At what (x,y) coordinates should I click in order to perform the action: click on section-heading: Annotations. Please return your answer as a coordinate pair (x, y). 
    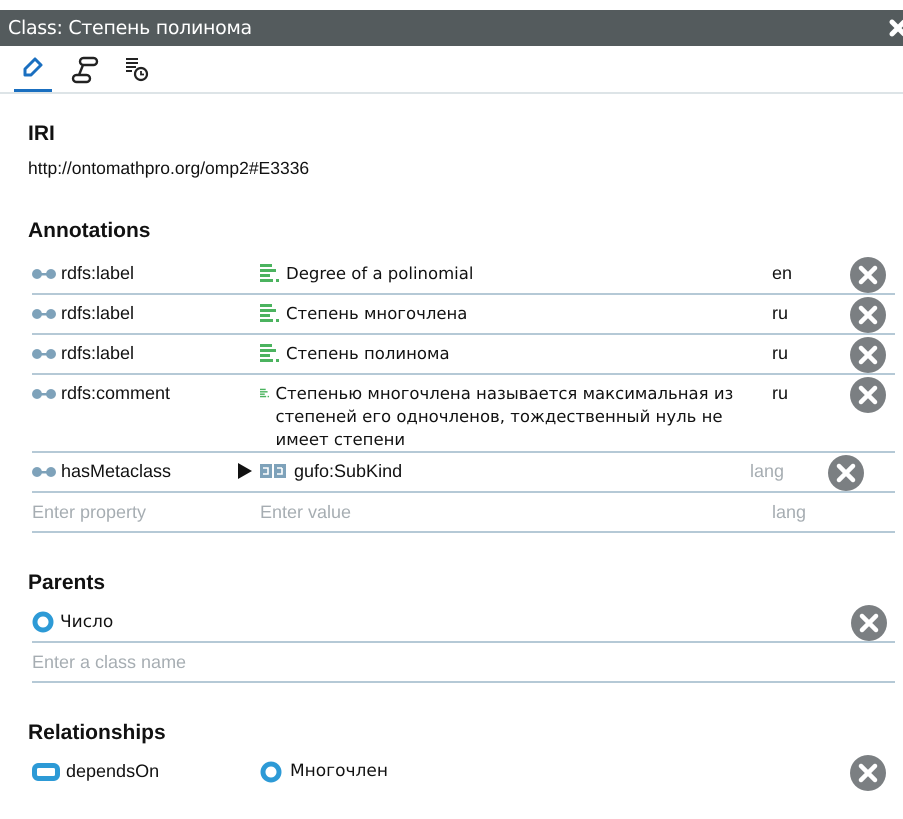
    Looking at the image, I should click on (90, 231).